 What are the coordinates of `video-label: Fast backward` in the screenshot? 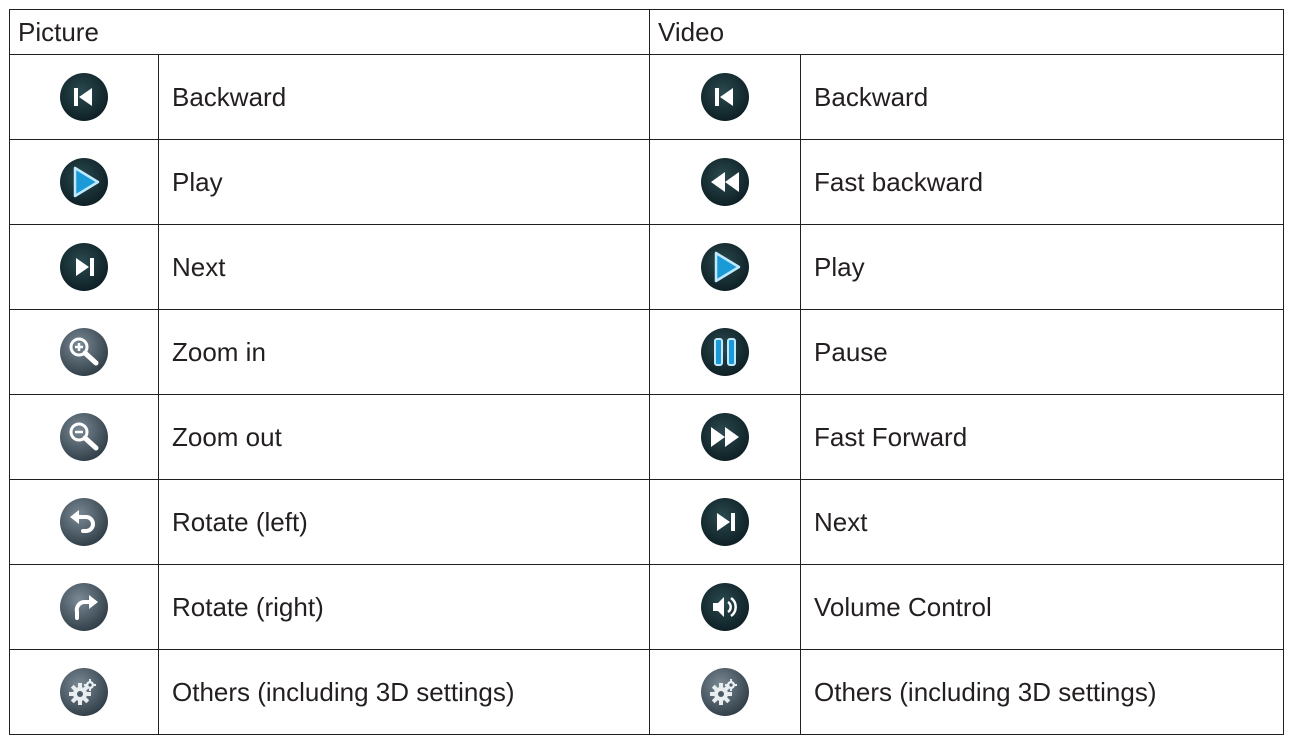 It's located at (1042, 182).